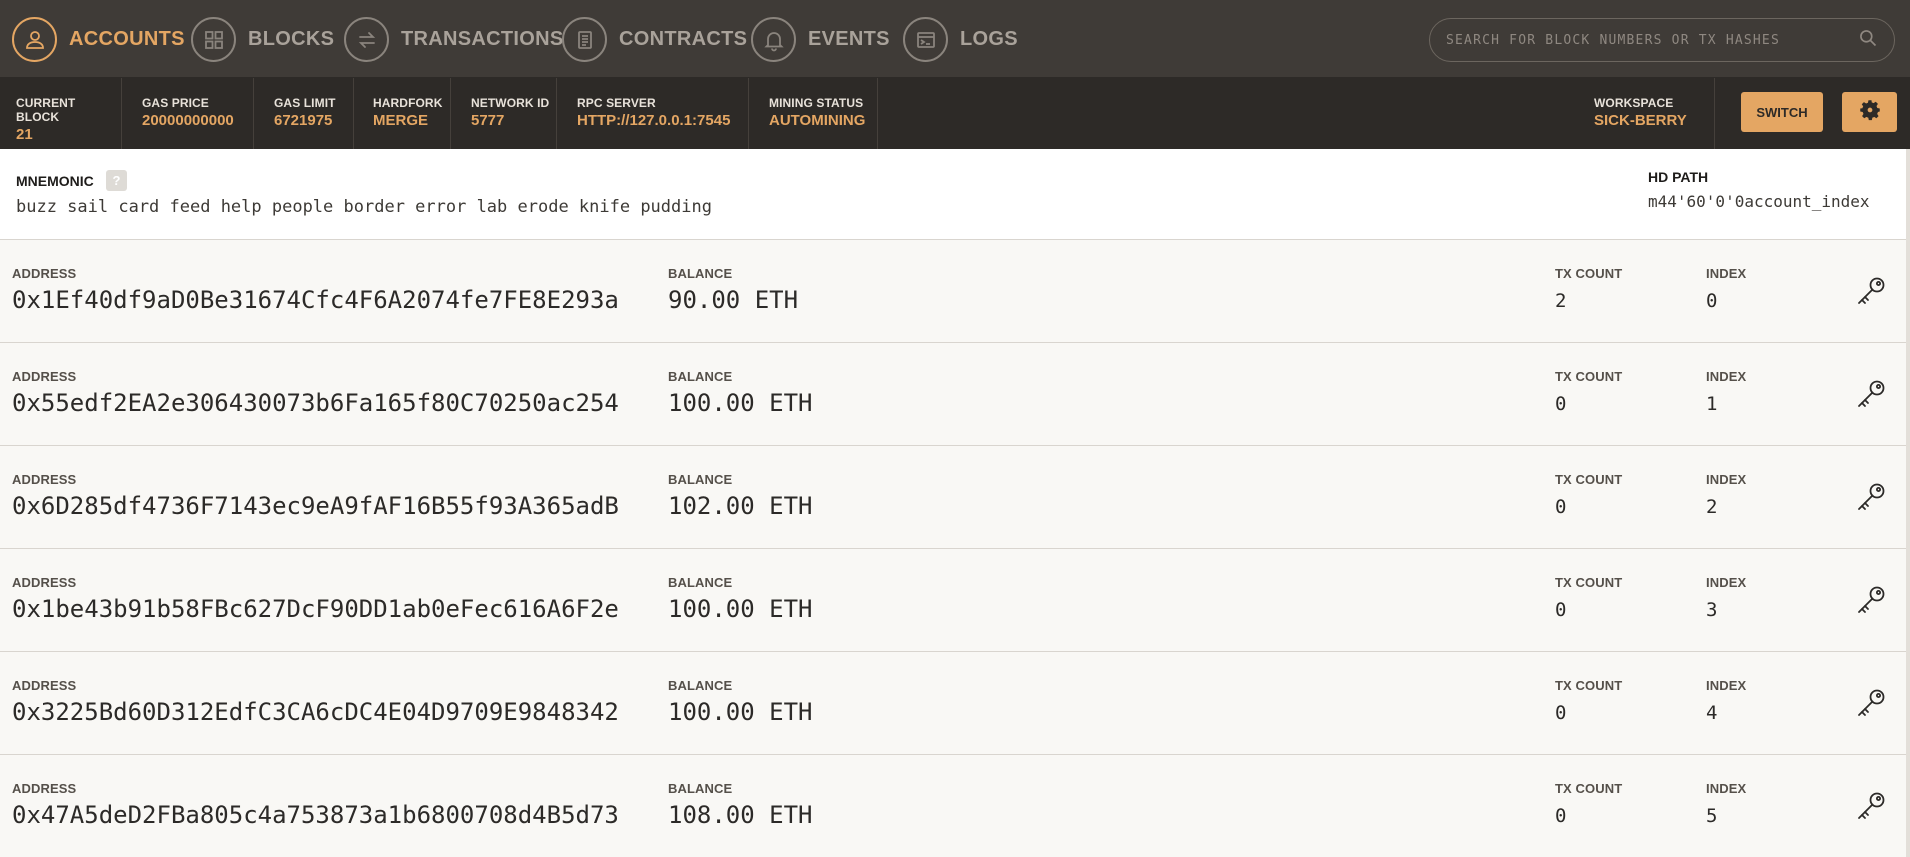 The height and width of the screenshot is (857, 1910). I want to click on stat-label: MINING STATUS, so click(816, 103).